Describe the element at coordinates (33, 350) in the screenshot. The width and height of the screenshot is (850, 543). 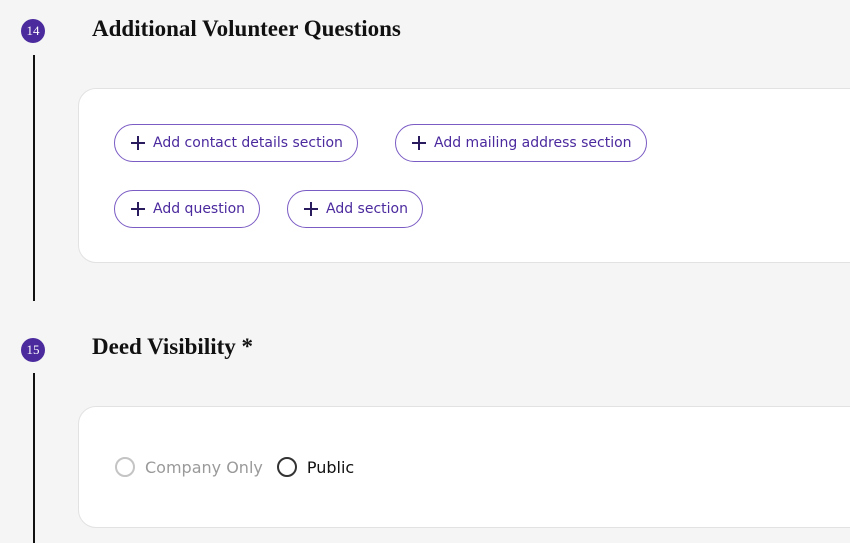
I see `step-number-15: 15` at that location.